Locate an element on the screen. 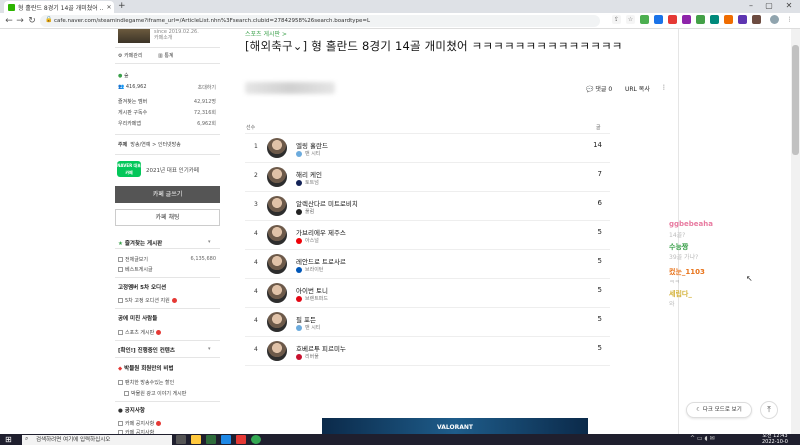  windows-start-icon: ⊞ is located at coordinates (8, 439).